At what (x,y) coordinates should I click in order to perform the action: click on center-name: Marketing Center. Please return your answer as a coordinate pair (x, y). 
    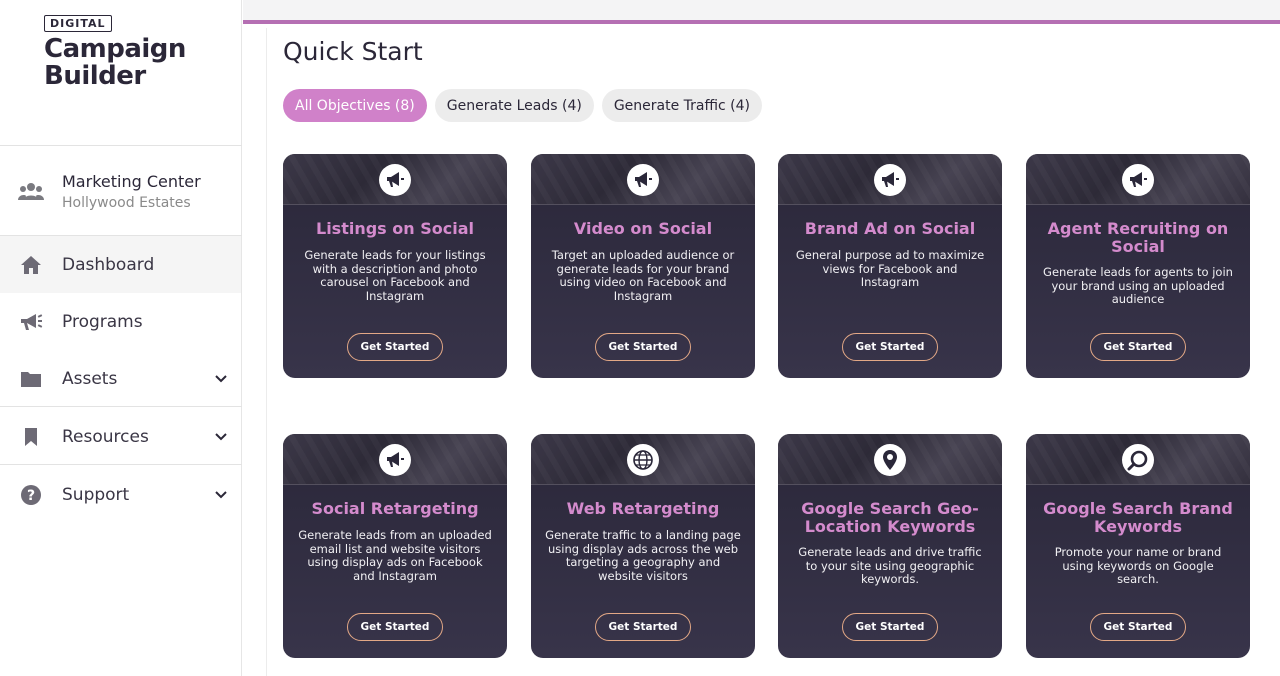
    Looking at the image, I should click on (131, 181).